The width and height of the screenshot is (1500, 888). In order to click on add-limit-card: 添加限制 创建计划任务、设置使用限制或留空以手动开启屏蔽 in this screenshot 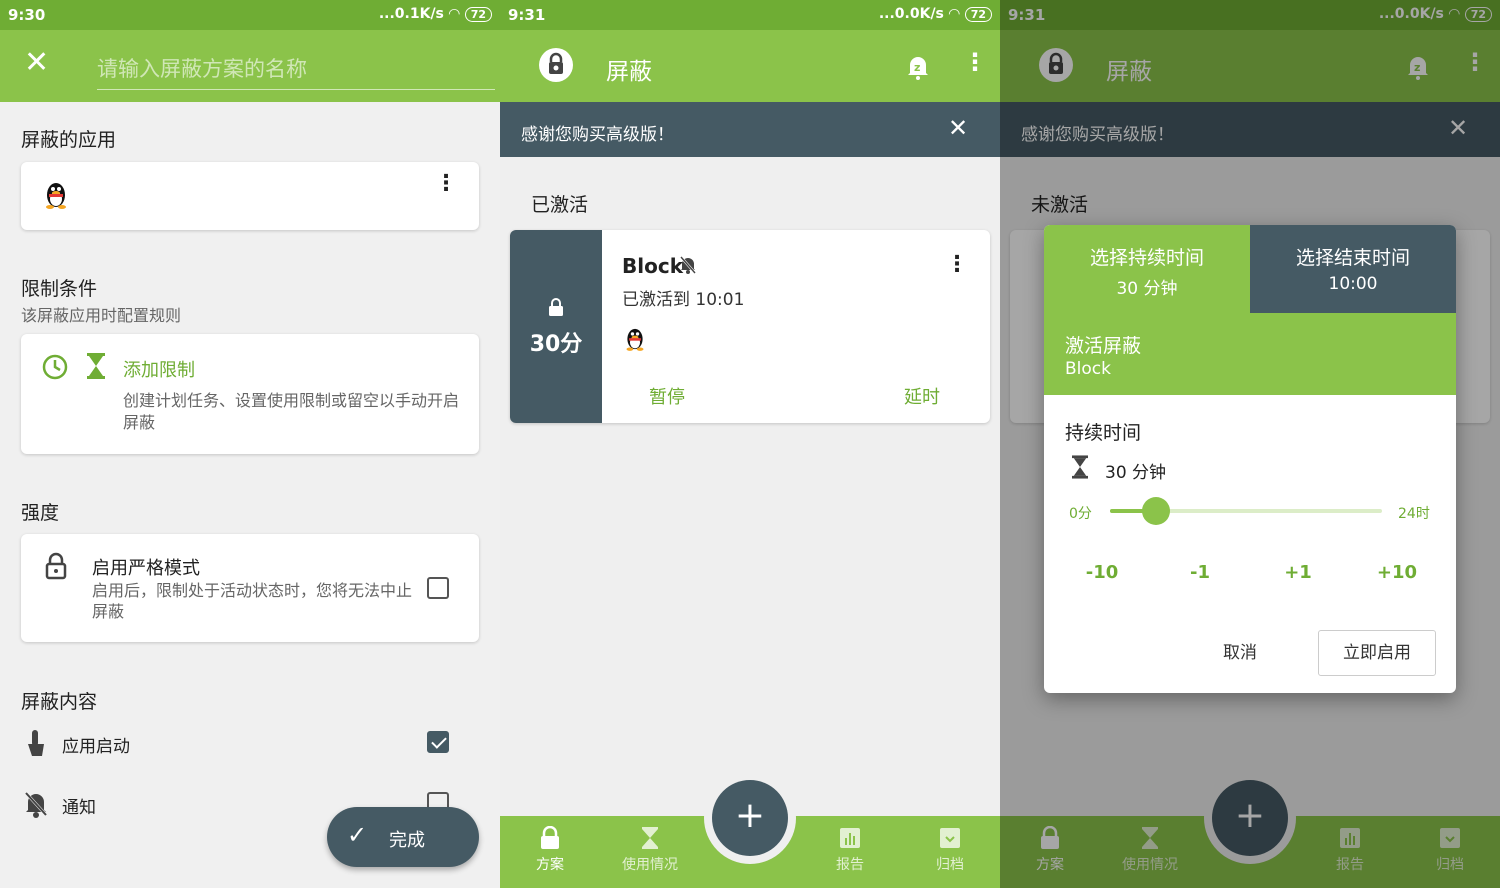, I will do `click(250, 394)`.